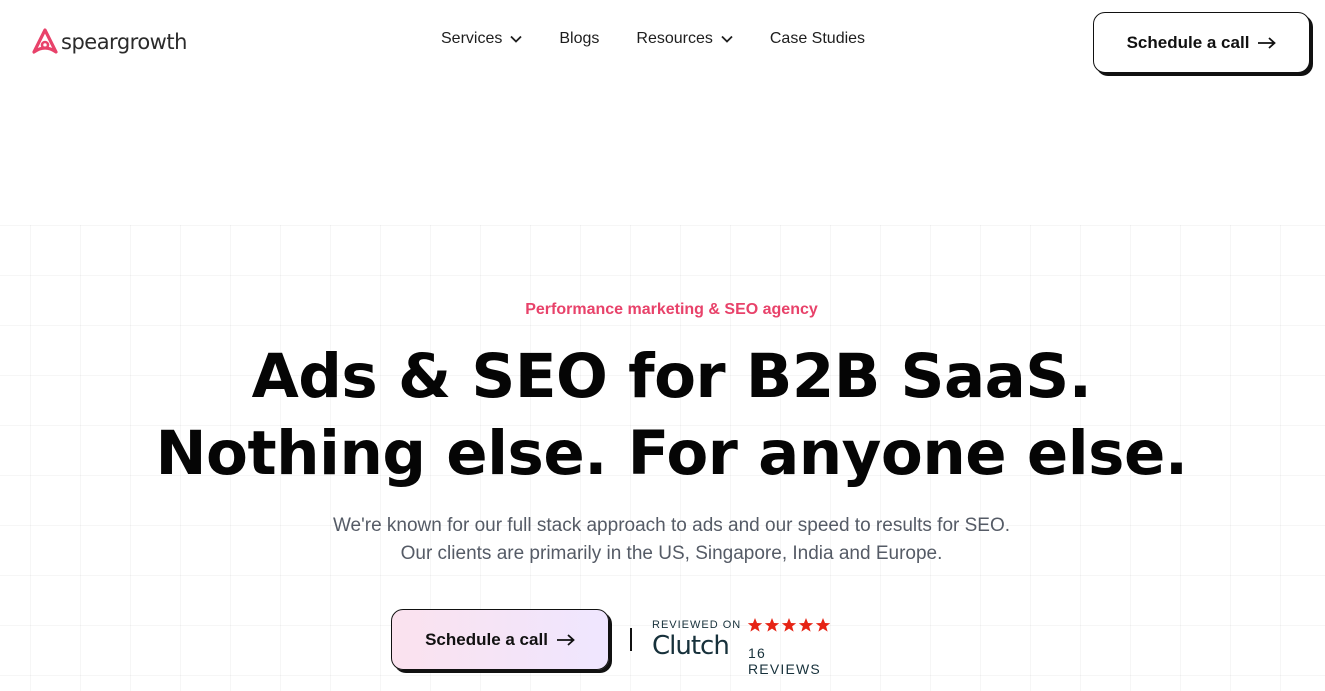  I want to click on spear-logo-icon, so click(45, 41).